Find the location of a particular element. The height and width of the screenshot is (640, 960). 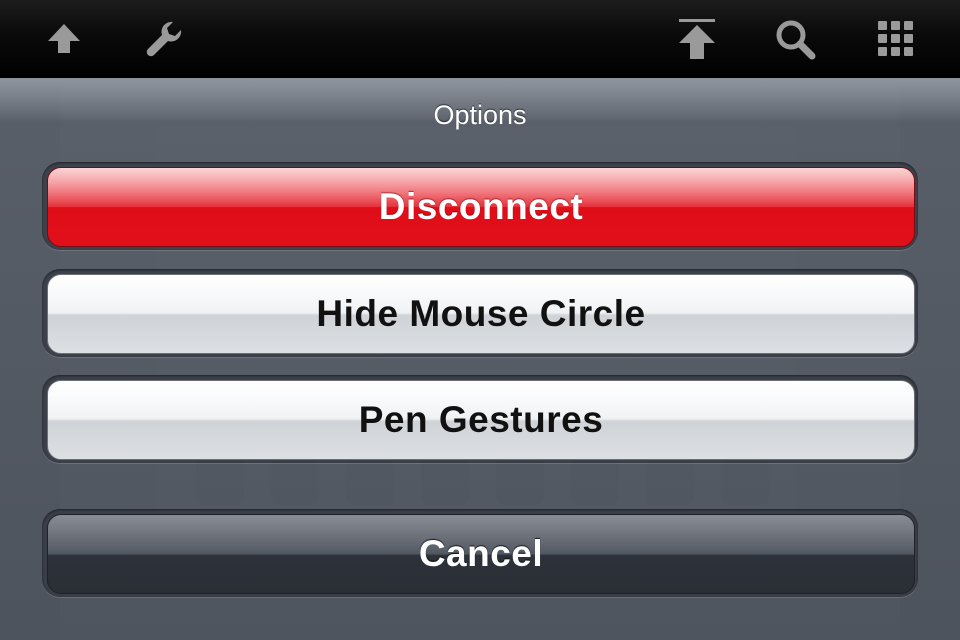

upload-icon is located at coordinates (64, 39).